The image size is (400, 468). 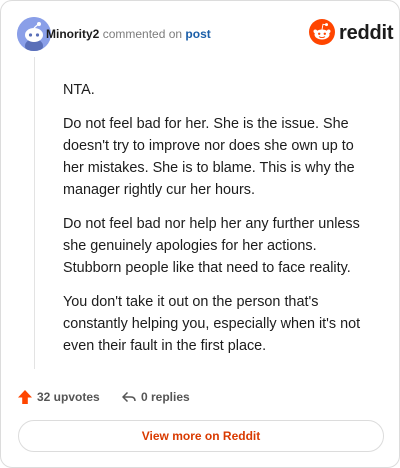 I want to click on post-link: post, so click(x=197, y=34).